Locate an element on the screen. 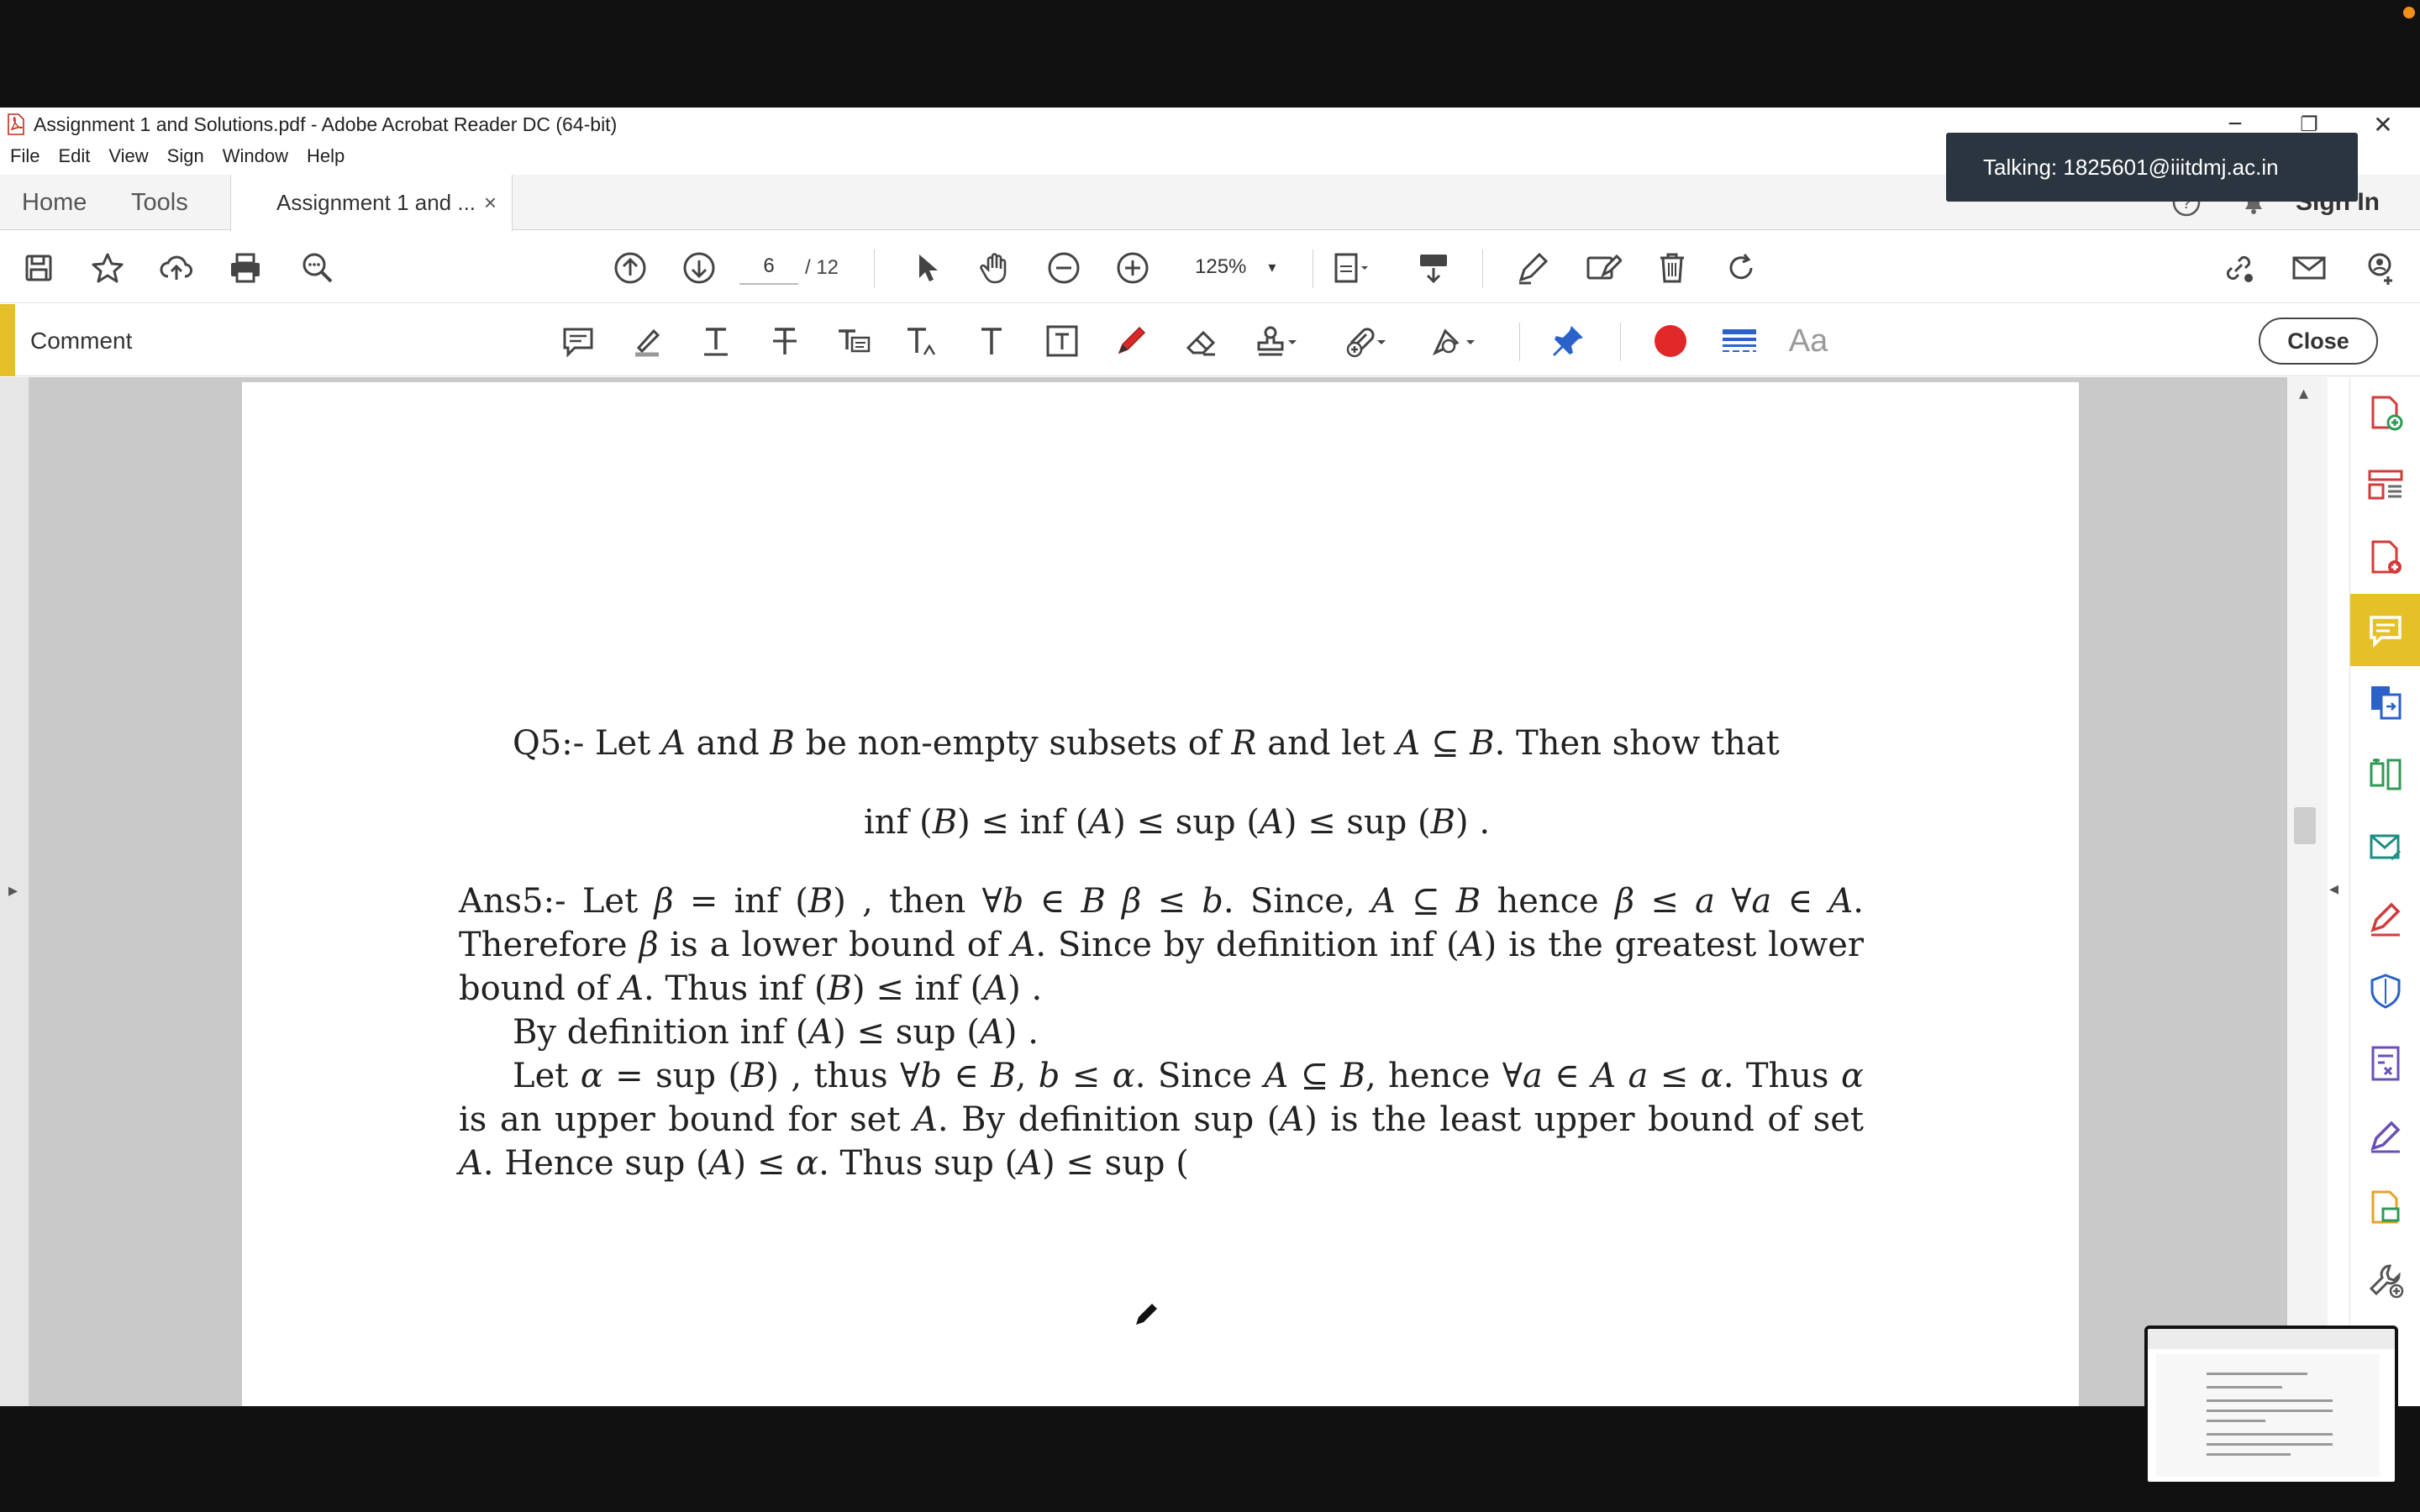 The width and height of the screenshot is (2420, 1512). fill-sign-icon is located at coordinates (1532, 268).